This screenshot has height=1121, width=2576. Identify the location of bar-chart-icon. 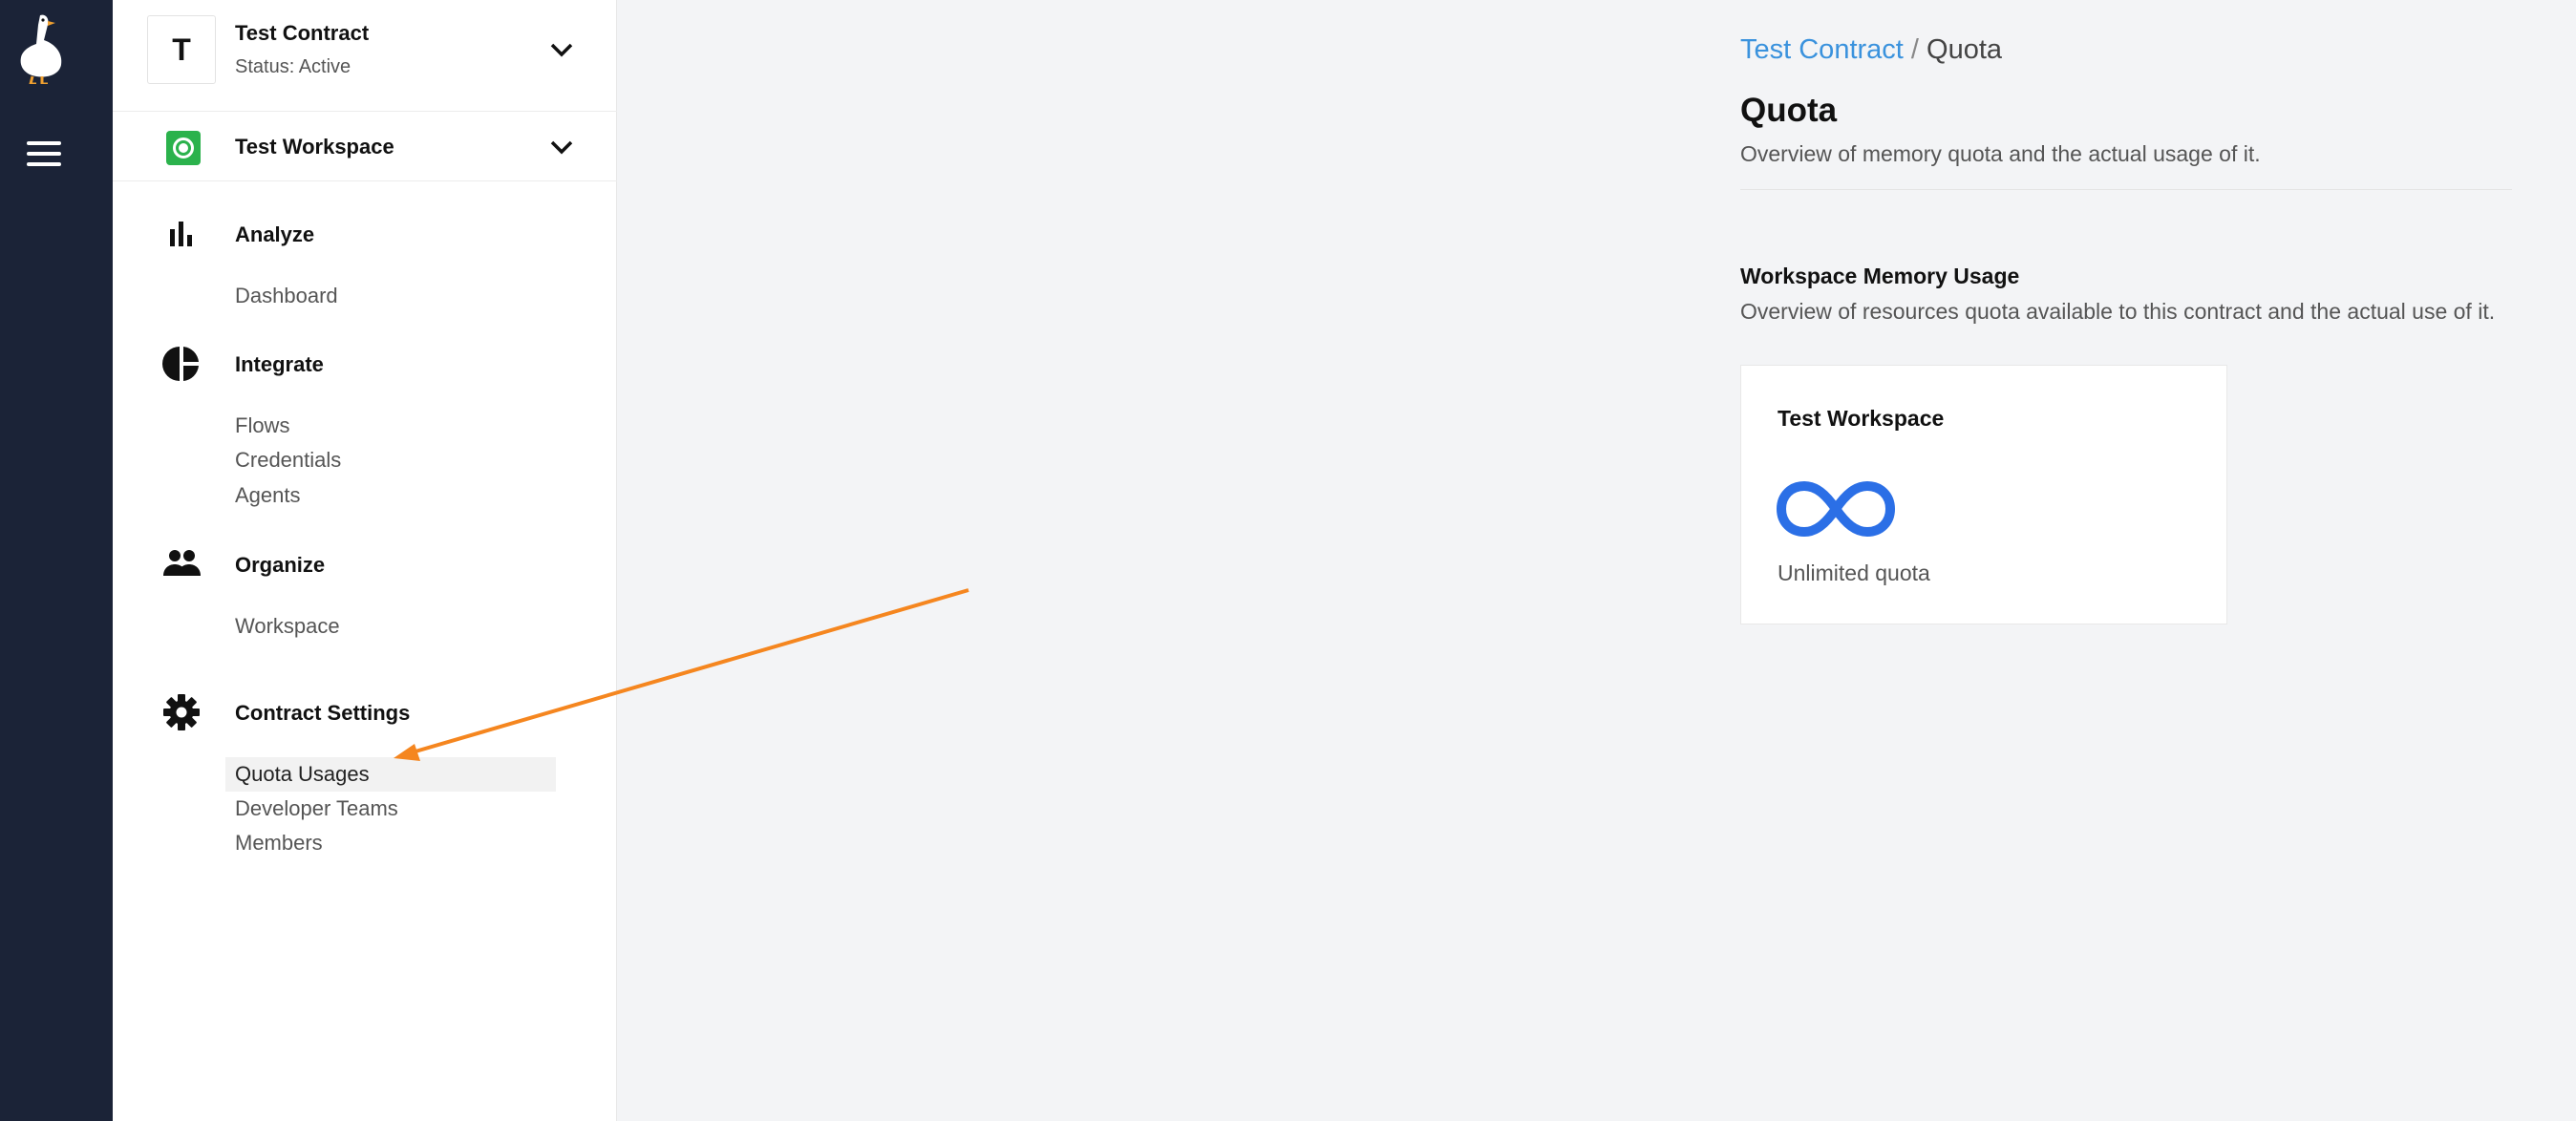
(181, 234).